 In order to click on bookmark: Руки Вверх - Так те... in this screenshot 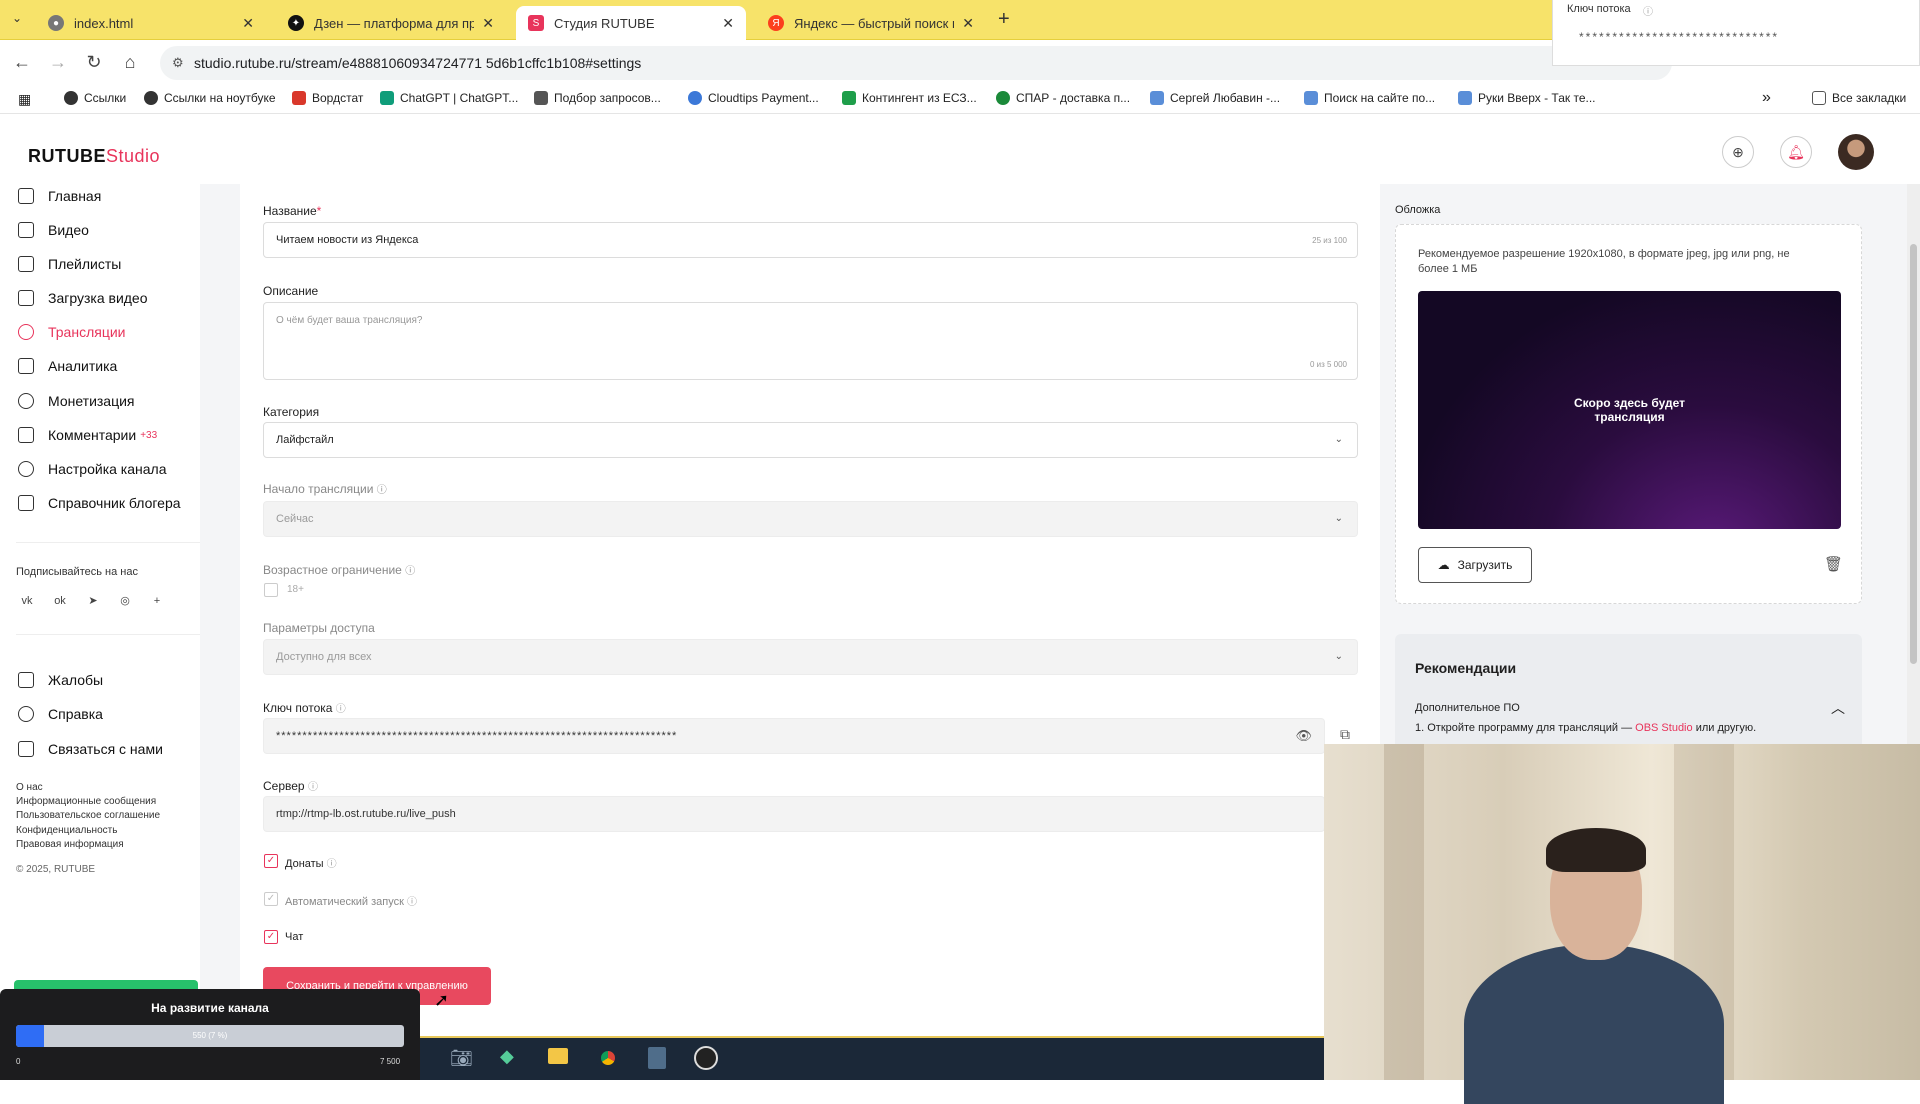, I will do `click(1527, 98)`.